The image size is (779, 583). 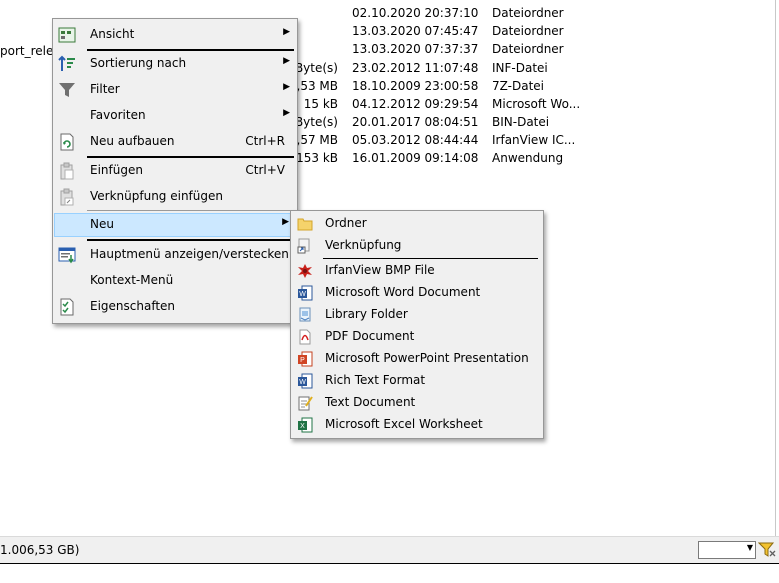 I want to click on submenu-item-label: Microsoft PowerPoint Presentation, so click(x=427, y=358).